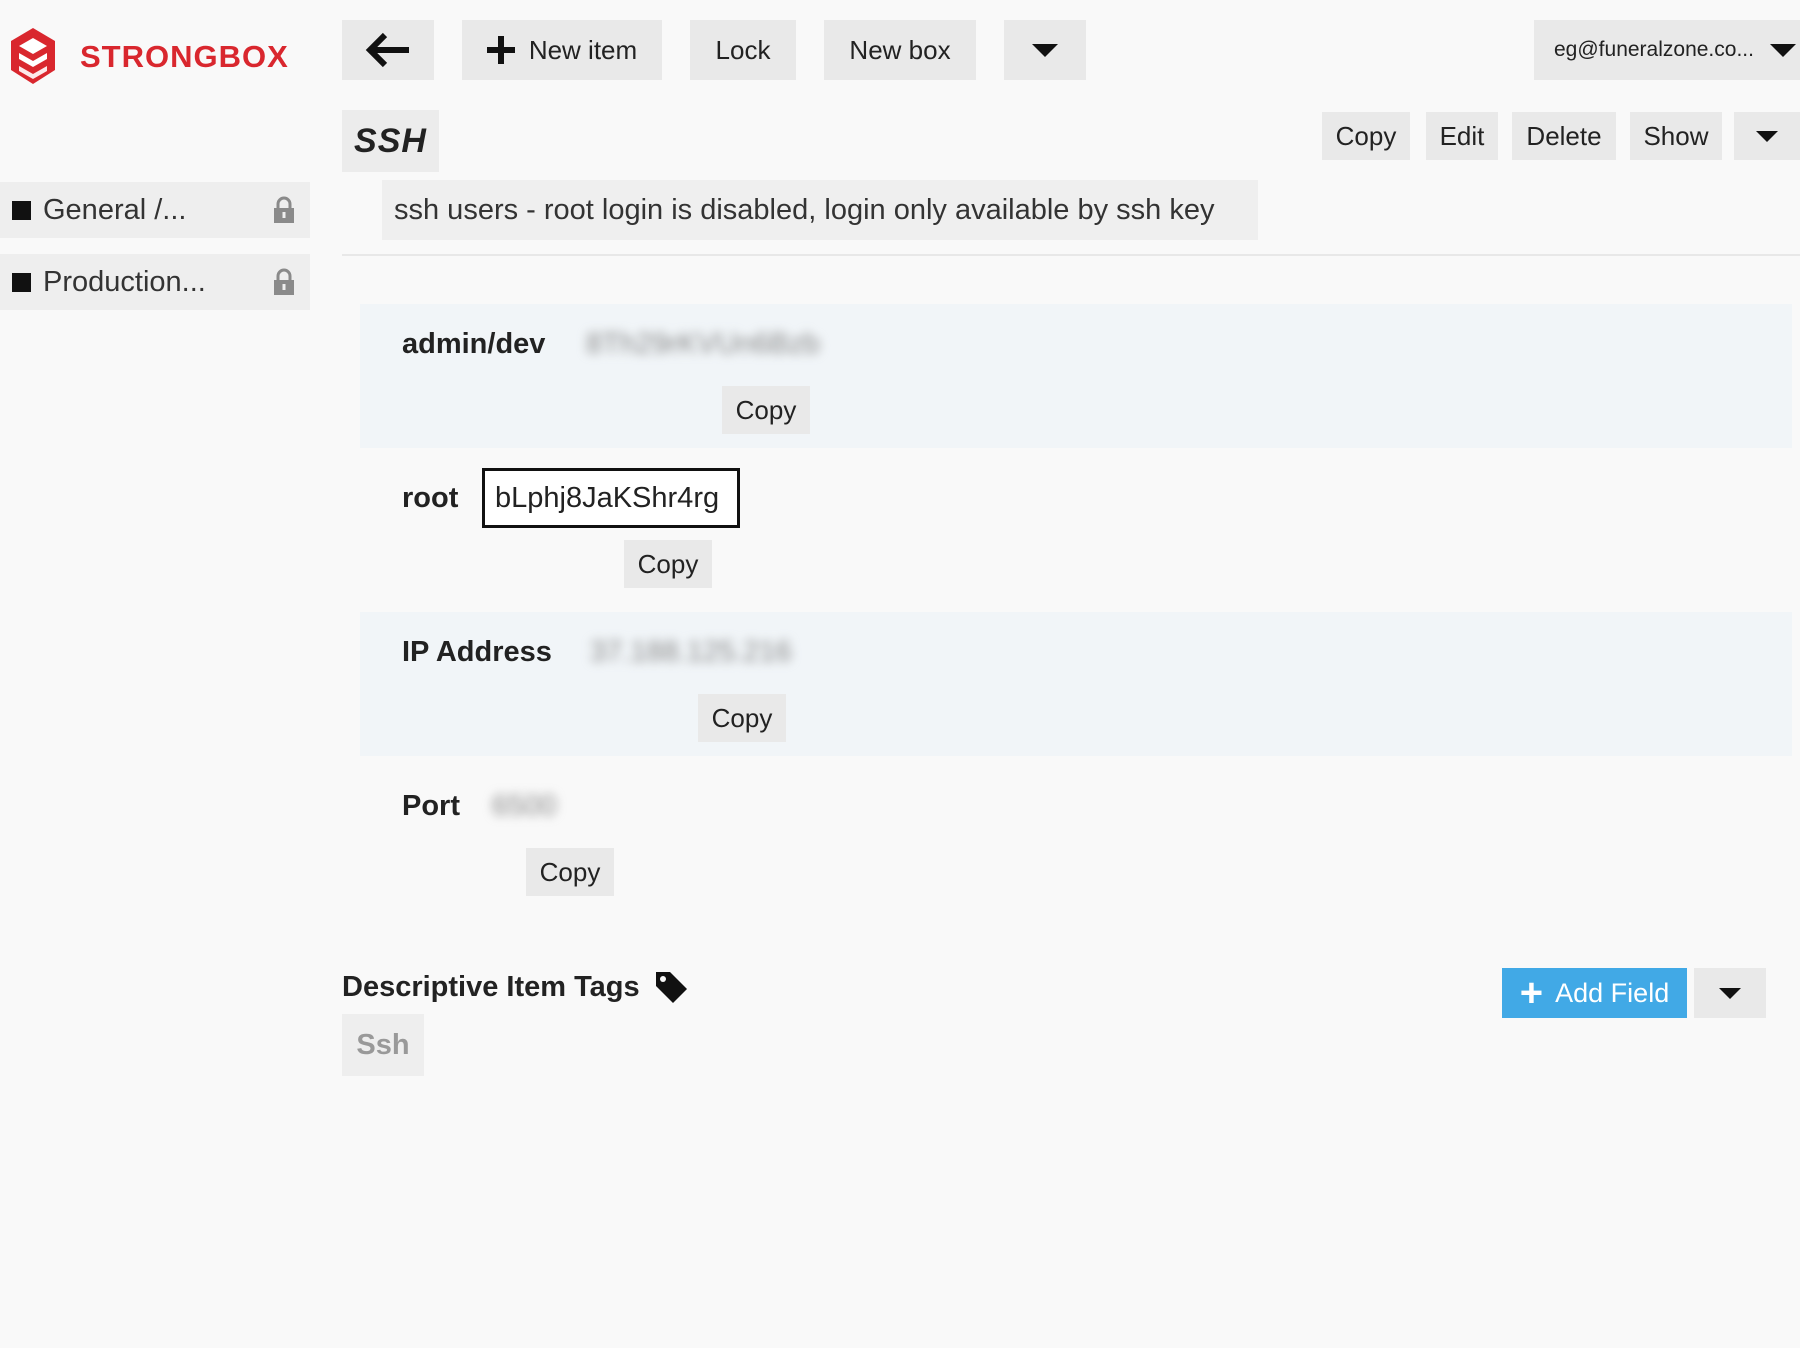 Image resolution: width=1800 pixels, height=1348 pixels. I want to click on tag-chip: Ssh, so click(383, 1045).